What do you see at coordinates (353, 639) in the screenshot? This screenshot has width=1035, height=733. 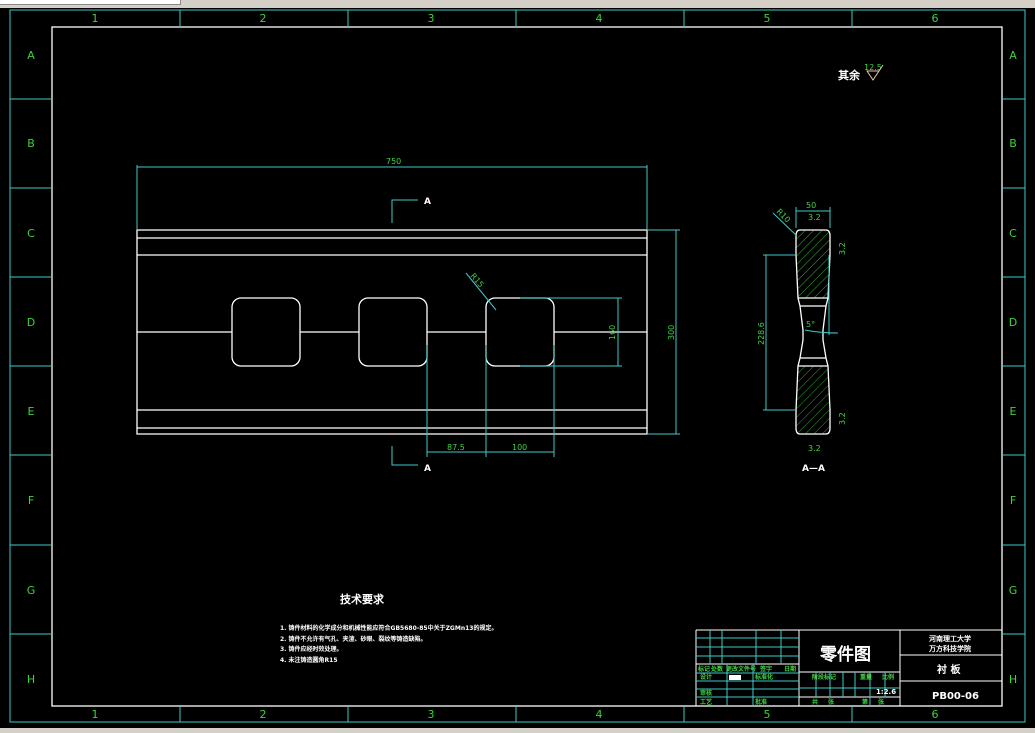 I see `tech-item: 2. 铸件不允许有气孔、夹渣、砂眼、裂纹等铸造缺陷。` at bounding box center [353, 639].